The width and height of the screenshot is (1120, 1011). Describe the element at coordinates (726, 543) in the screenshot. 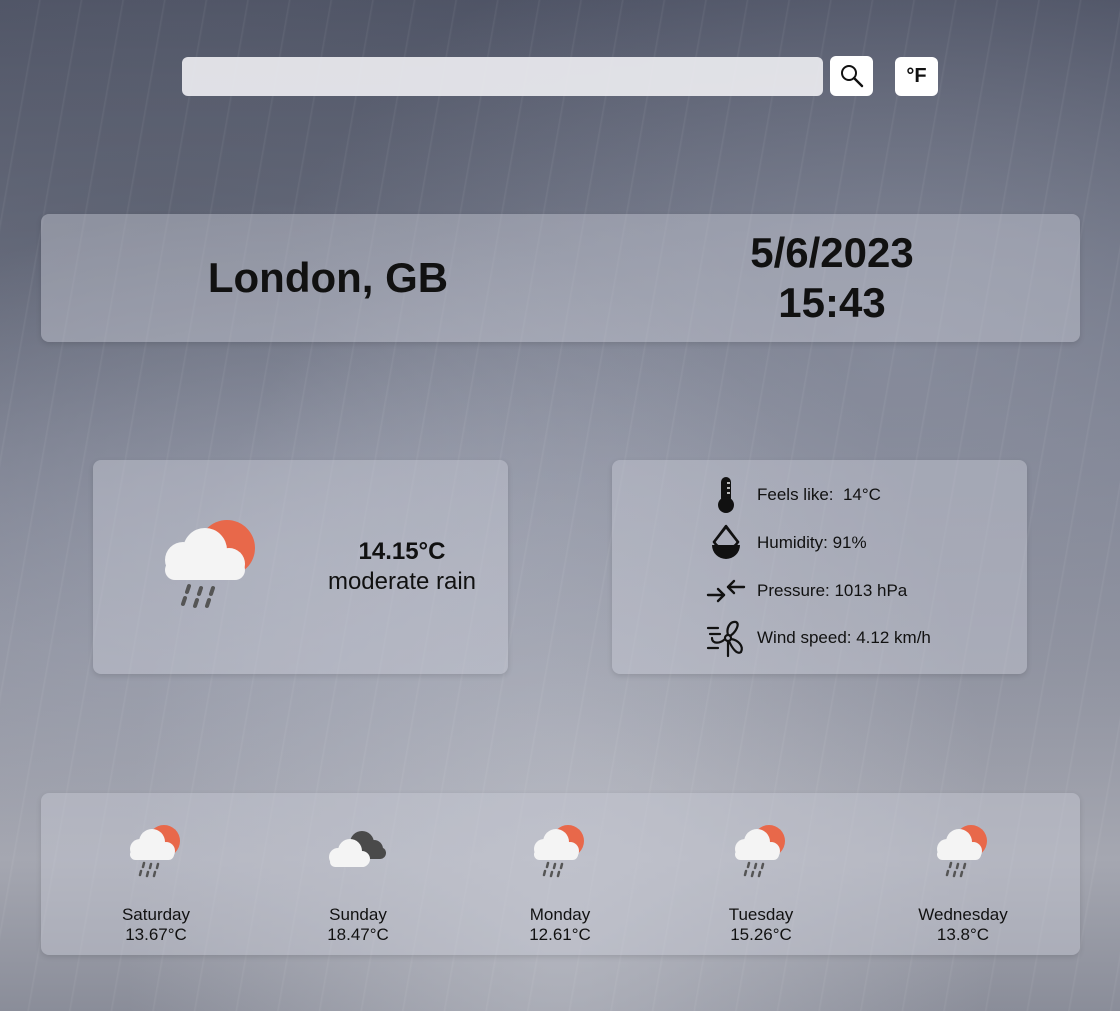

I see `humidity-drop-icon` at that location.